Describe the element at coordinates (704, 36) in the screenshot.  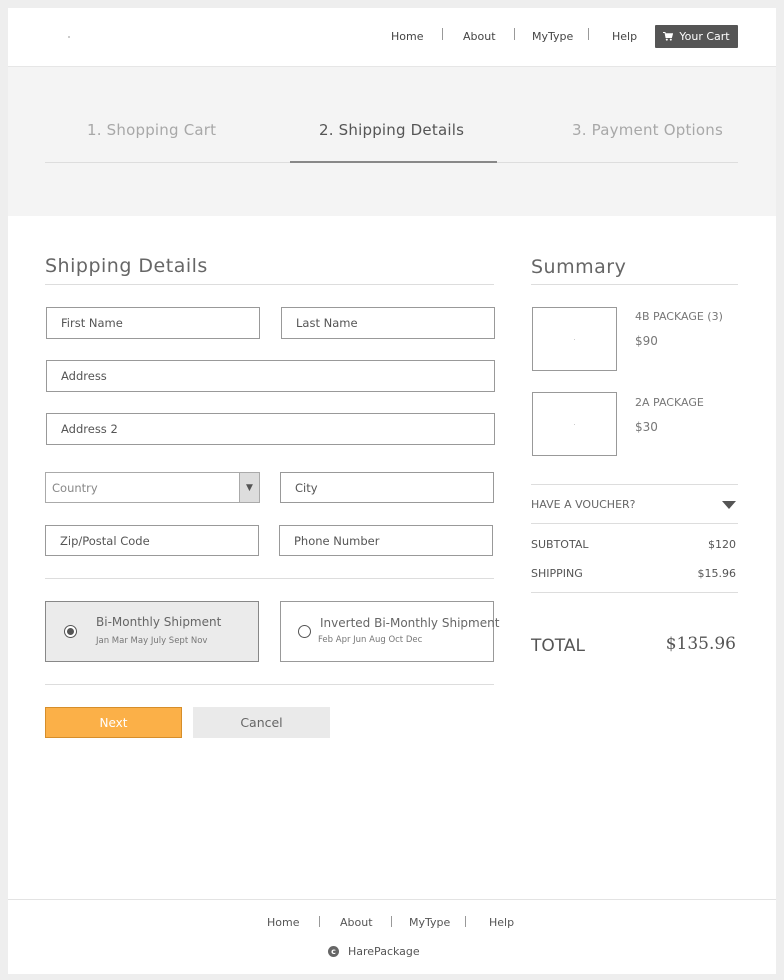
I see `your-cart-label: Your Cart` at that location.